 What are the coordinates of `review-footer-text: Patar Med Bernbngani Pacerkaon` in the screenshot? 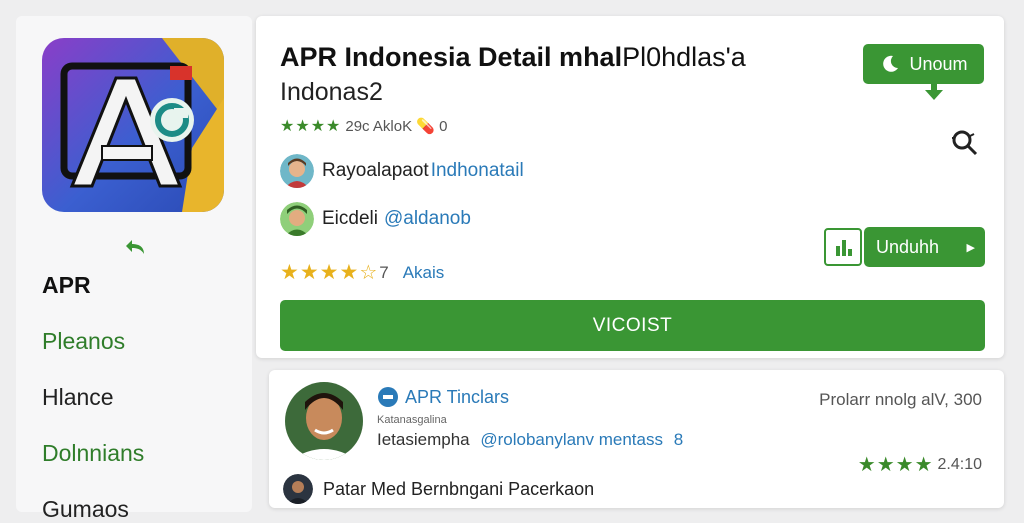 It's located at (458, 489).